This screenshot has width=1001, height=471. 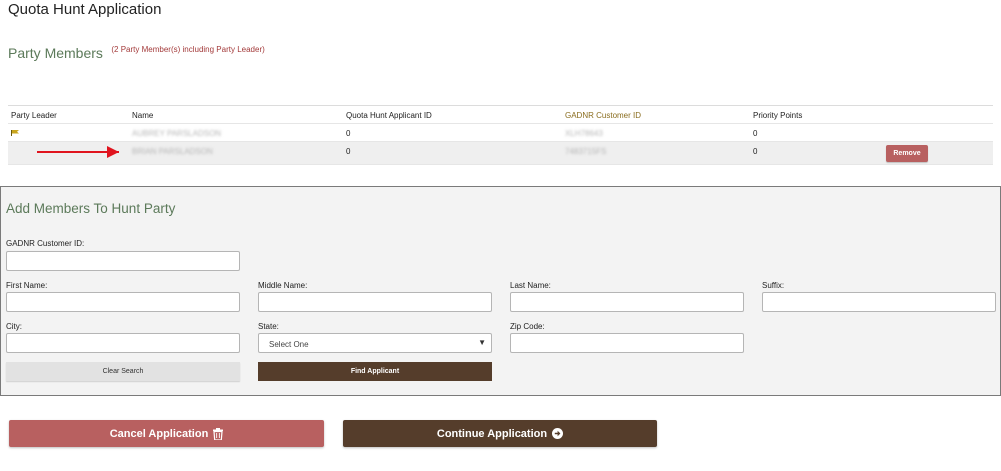 I want to click on col-party-leader: Party Leader, so click(x=34, y=115).